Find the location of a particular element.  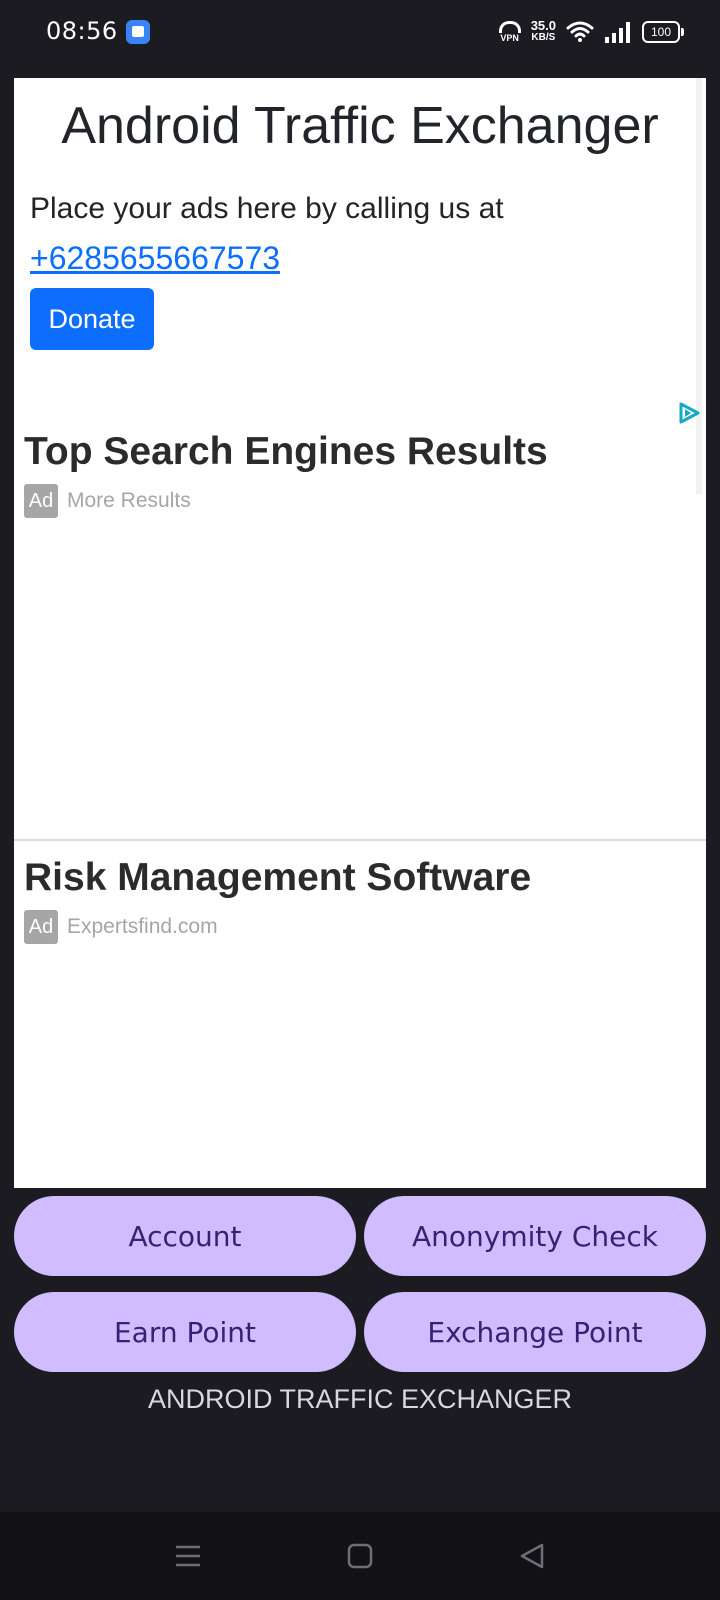

ad-source: More Results is located at coordinates (129, 501).